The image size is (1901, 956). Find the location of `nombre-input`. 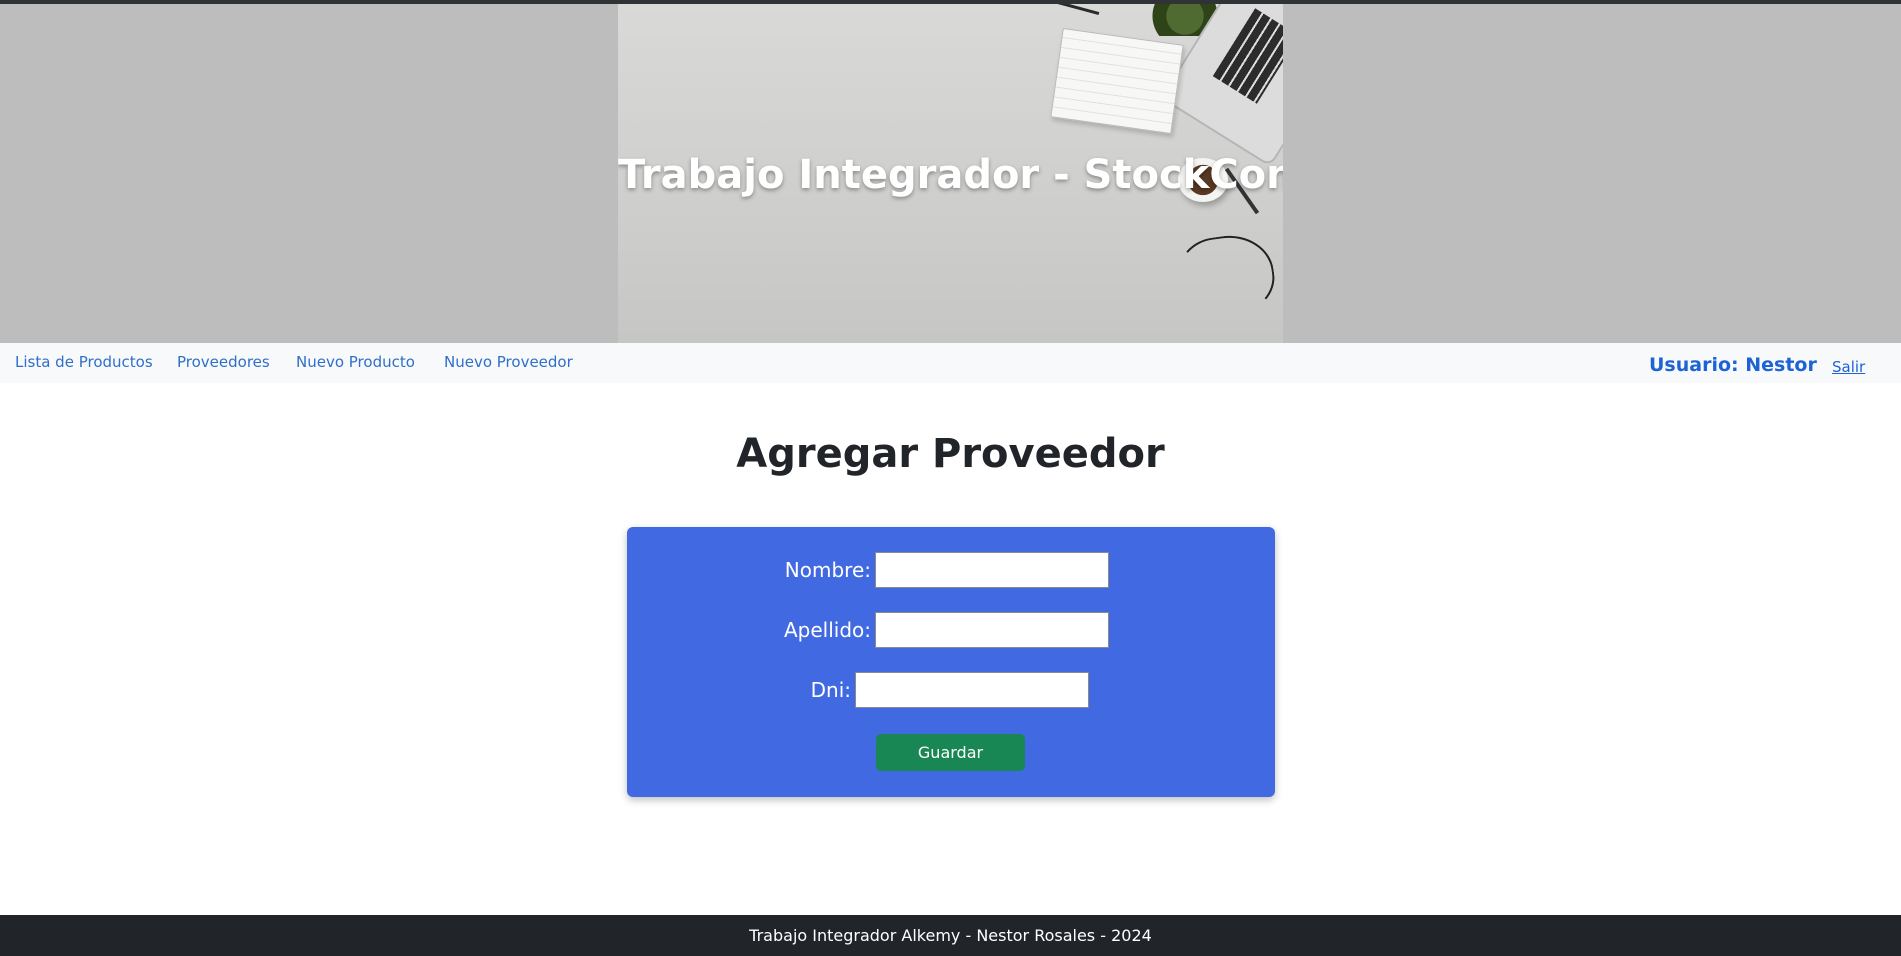

nombre-input is located at coordinates (992, 570).